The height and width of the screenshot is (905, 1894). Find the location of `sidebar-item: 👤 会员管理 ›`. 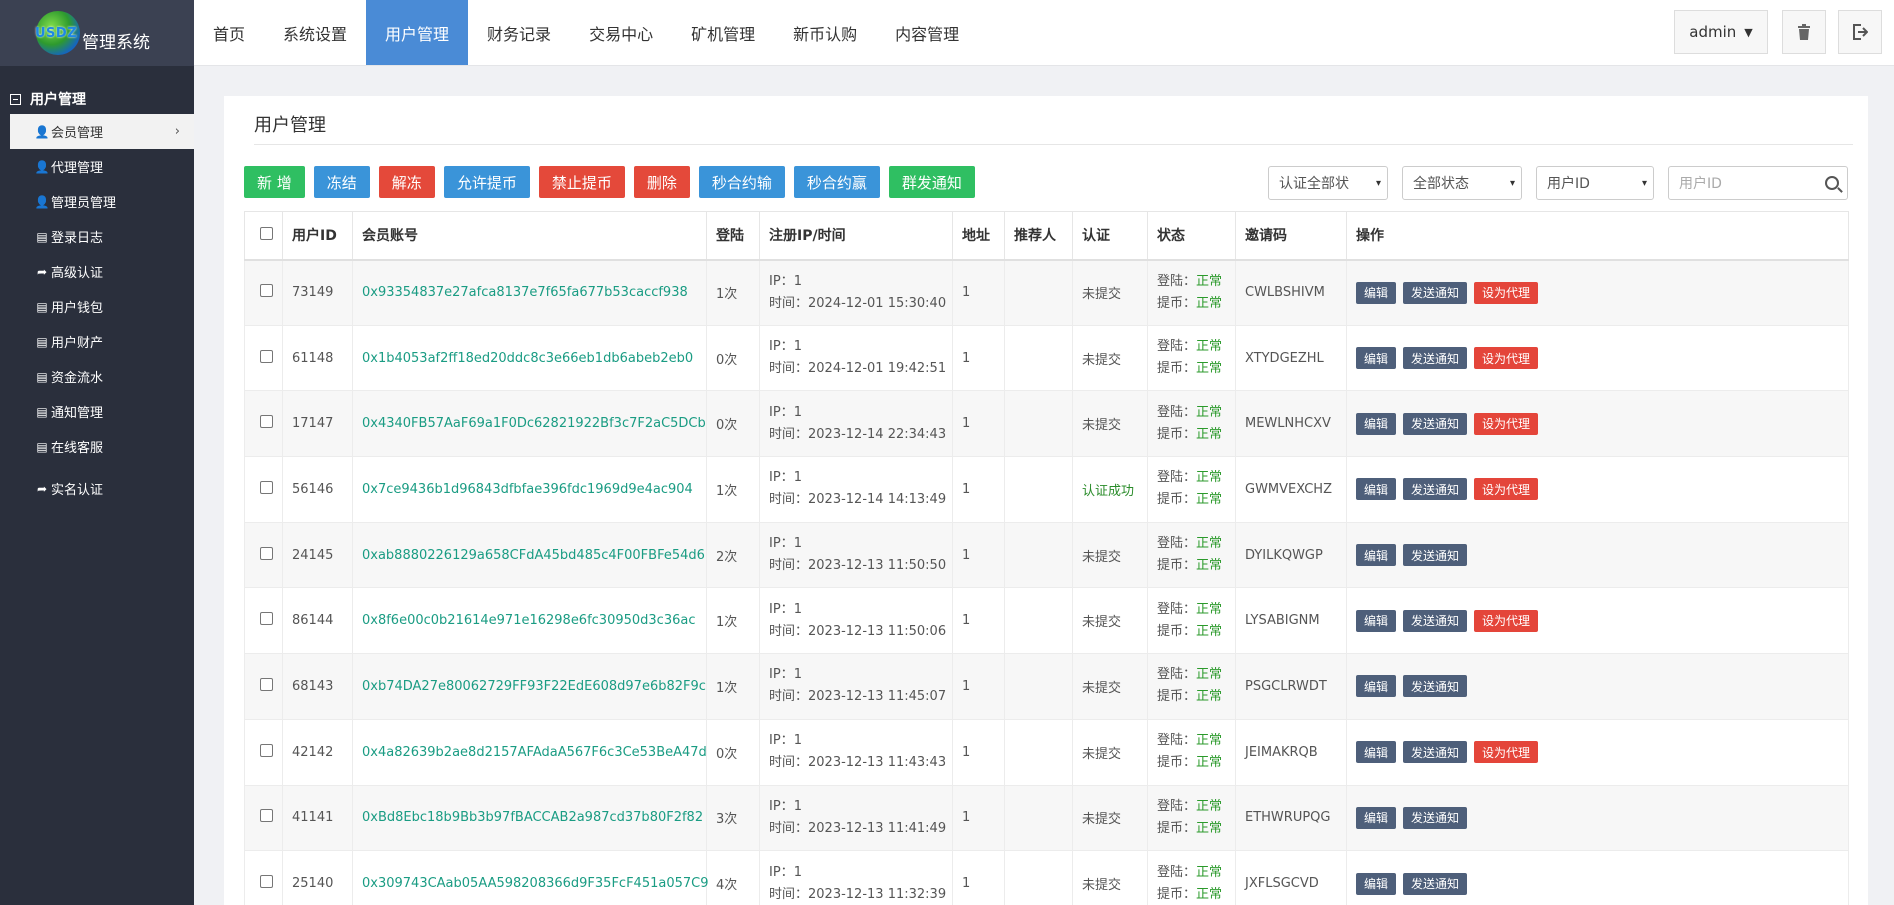

sidebar-item: 👤 会员管理 › is located at coordinates (102, 131).